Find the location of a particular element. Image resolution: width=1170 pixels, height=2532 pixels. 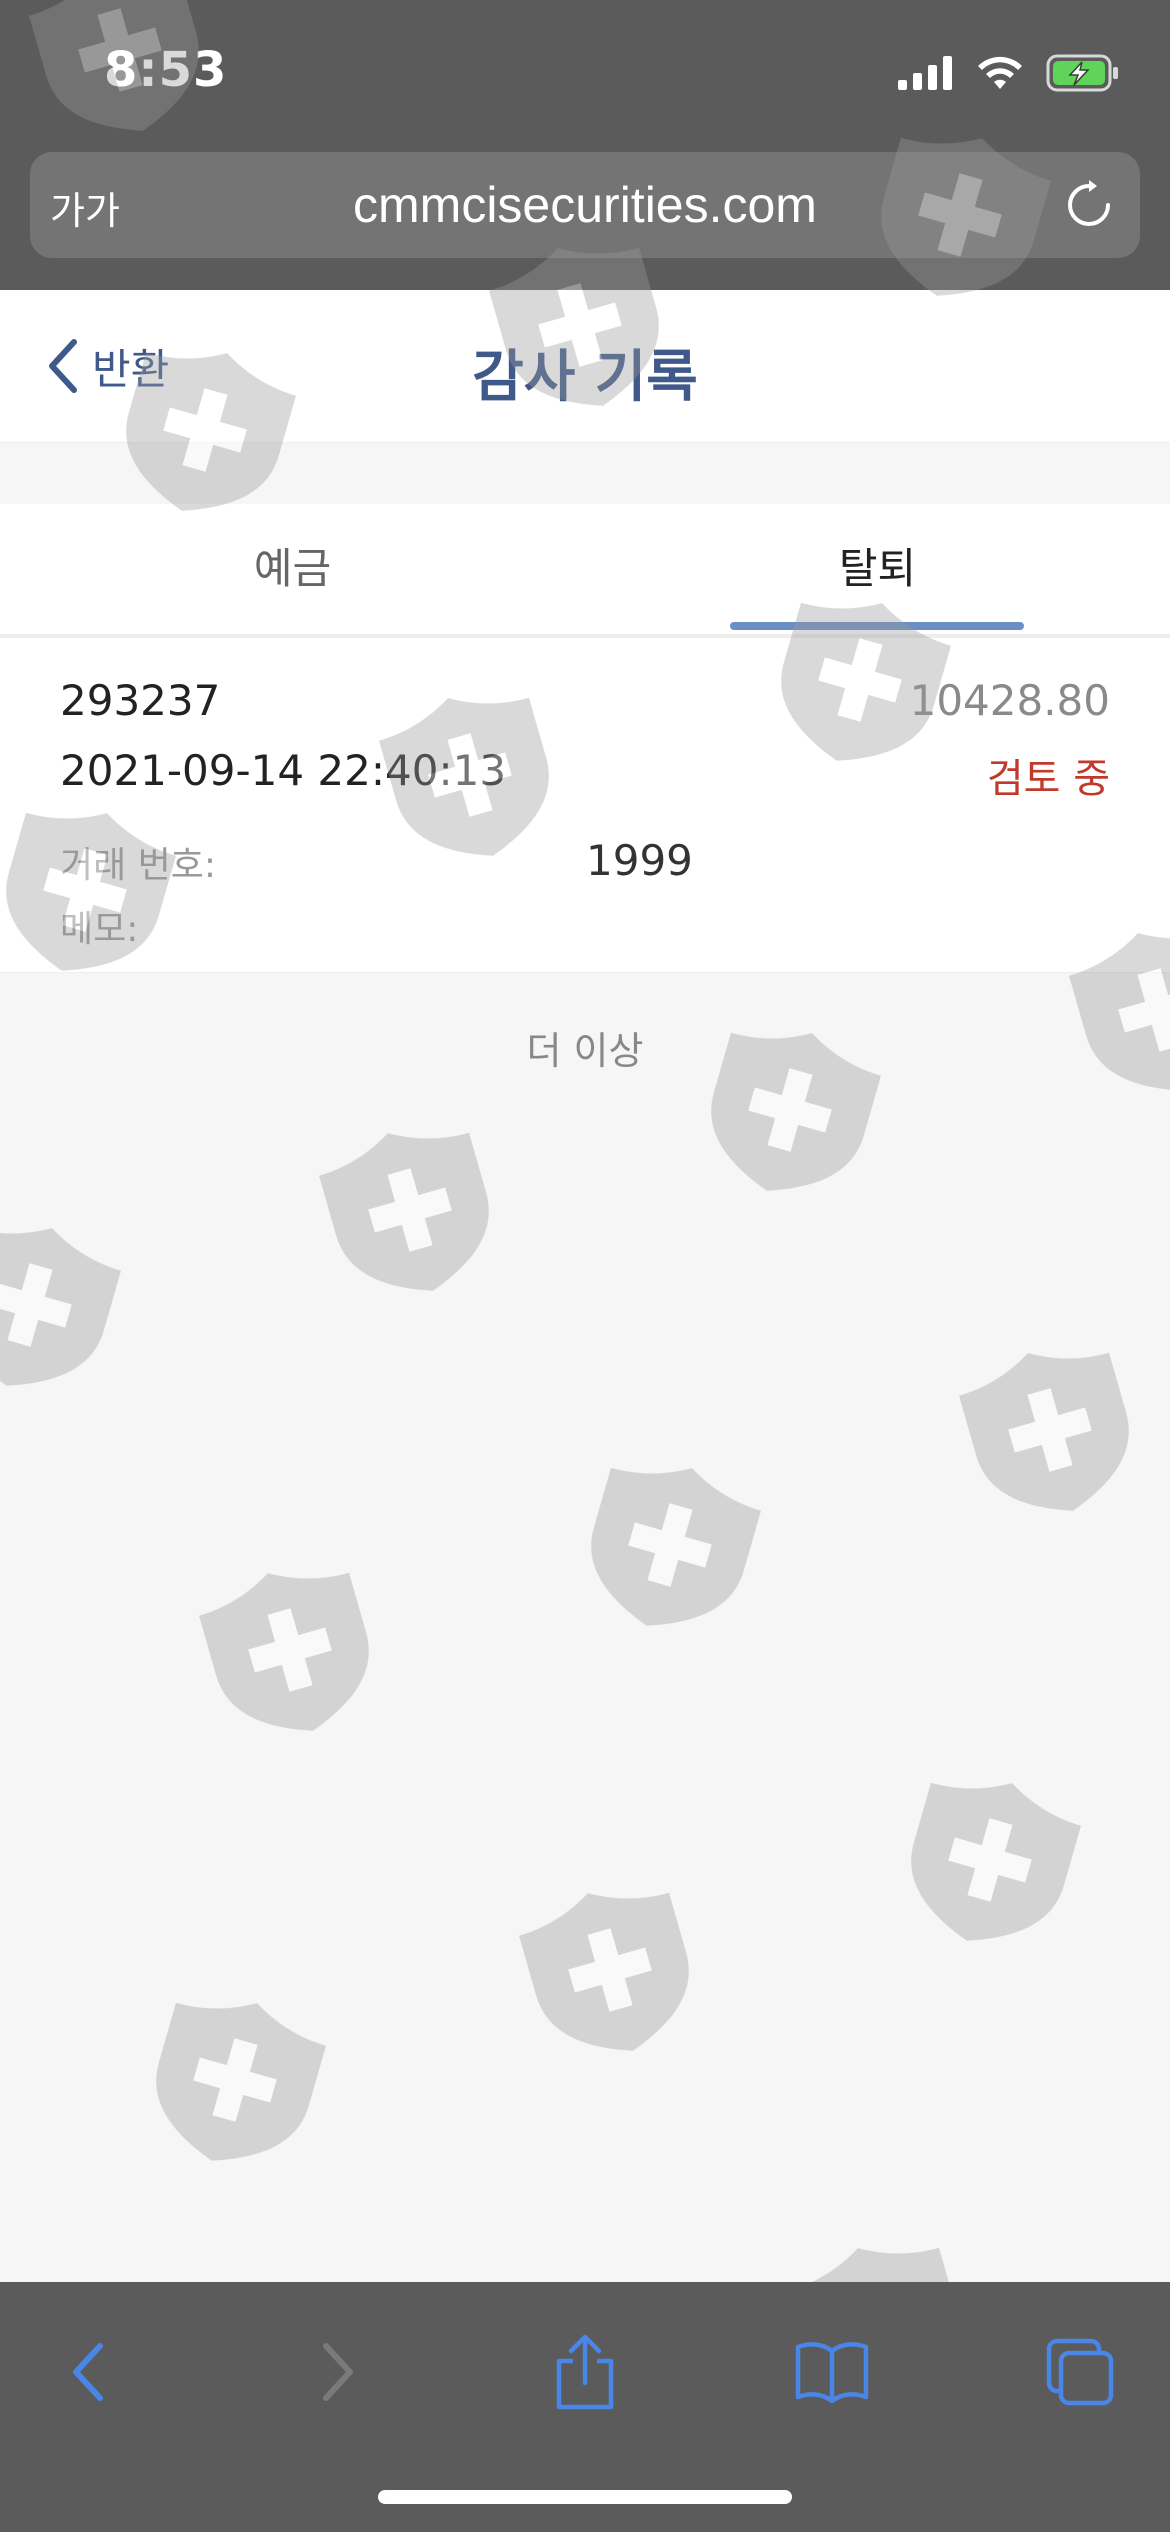

tab-bar: 예금 탈퇴 is located at coordinates (585, 571).